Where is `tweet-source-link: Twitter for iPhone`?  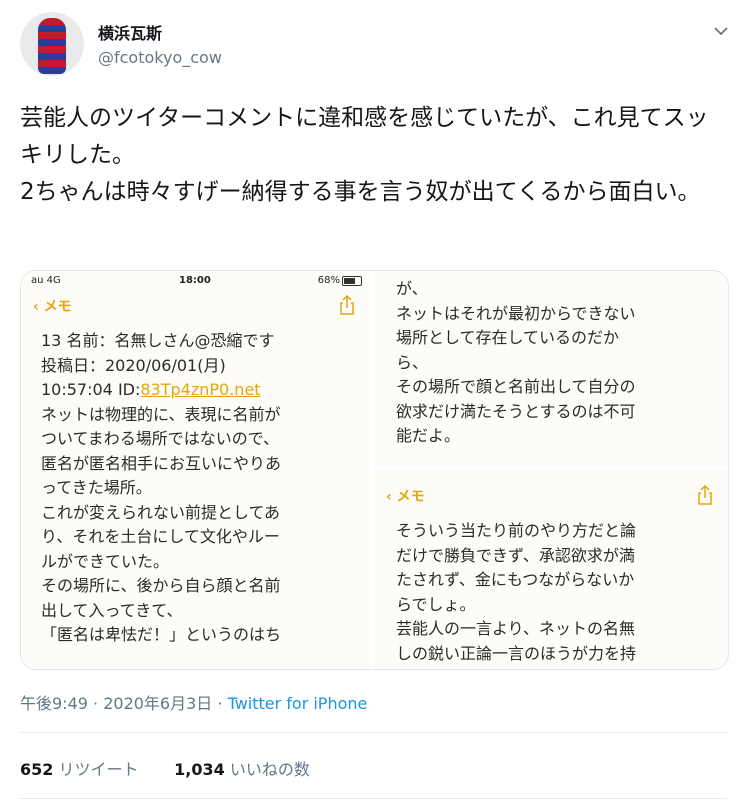 tweet-source-link: Twitter for iPhone is located at coordinates (298, 703).